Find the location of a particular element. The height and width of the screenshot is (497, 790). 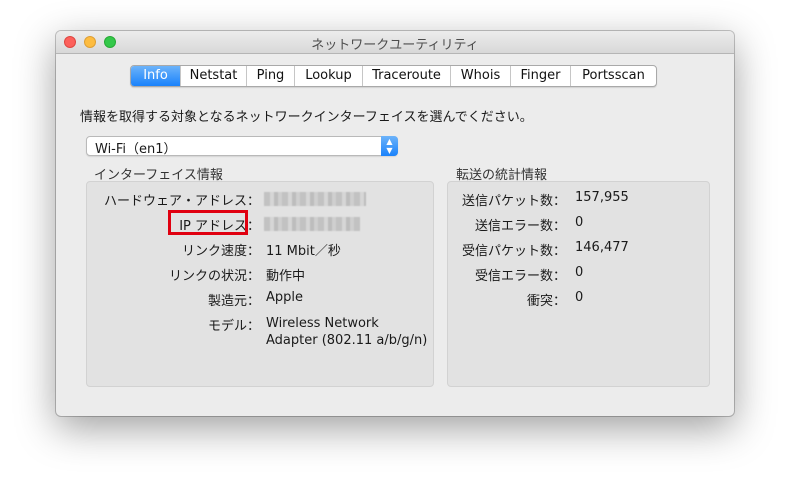

sent-packets-value: 157,955 is located at coordinates (602, 197).